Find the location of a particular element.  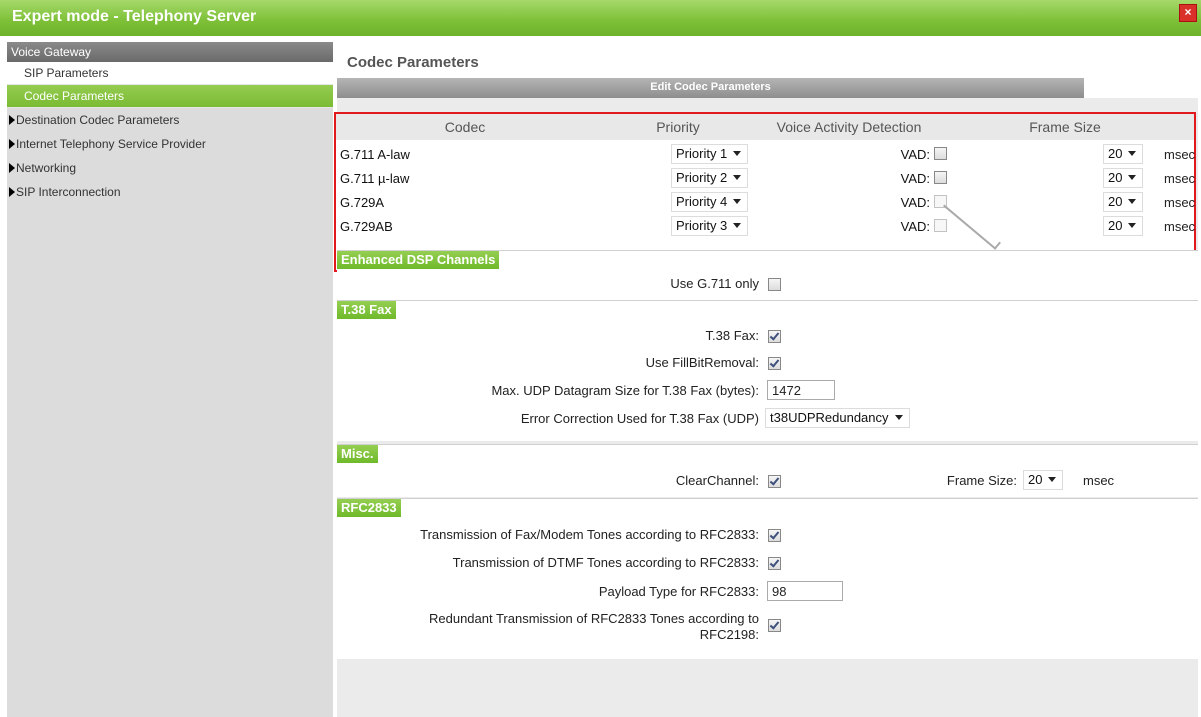

close-icon: × is located at coordinates (1188, 13).